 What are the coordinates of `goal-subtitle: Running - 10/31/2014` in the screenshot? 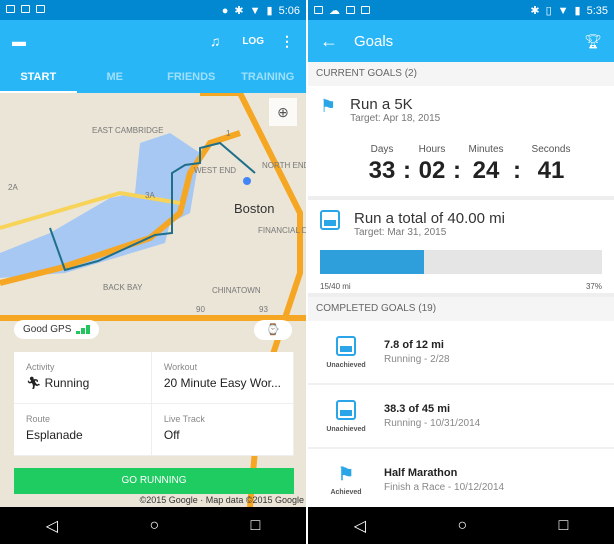 It's located at (432, 423).